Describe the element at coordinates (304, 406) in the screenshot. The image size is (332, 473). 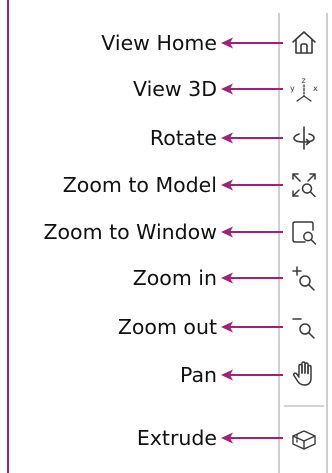
I see `toolbar-divider` at that location.